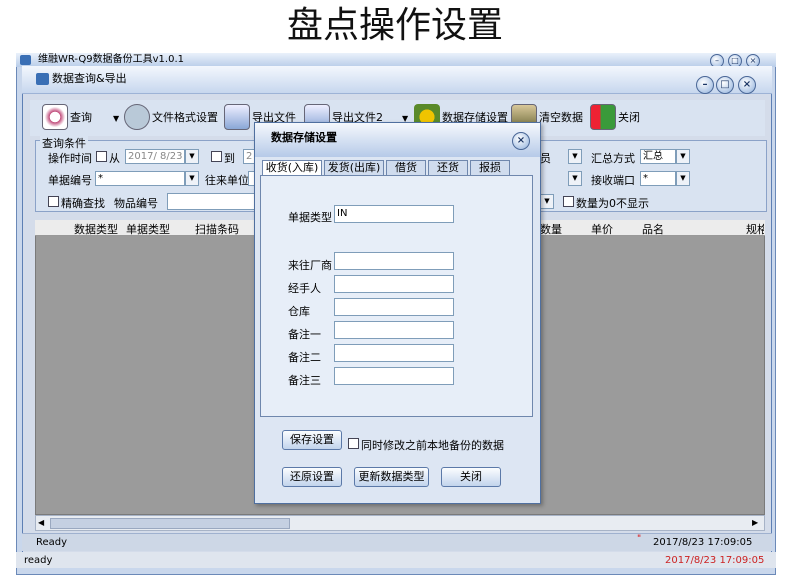  What do you see at coordinates (683, 156) in the screenshot?
I see `summary-dropdown: ▼` at bounding box center [683, 156].